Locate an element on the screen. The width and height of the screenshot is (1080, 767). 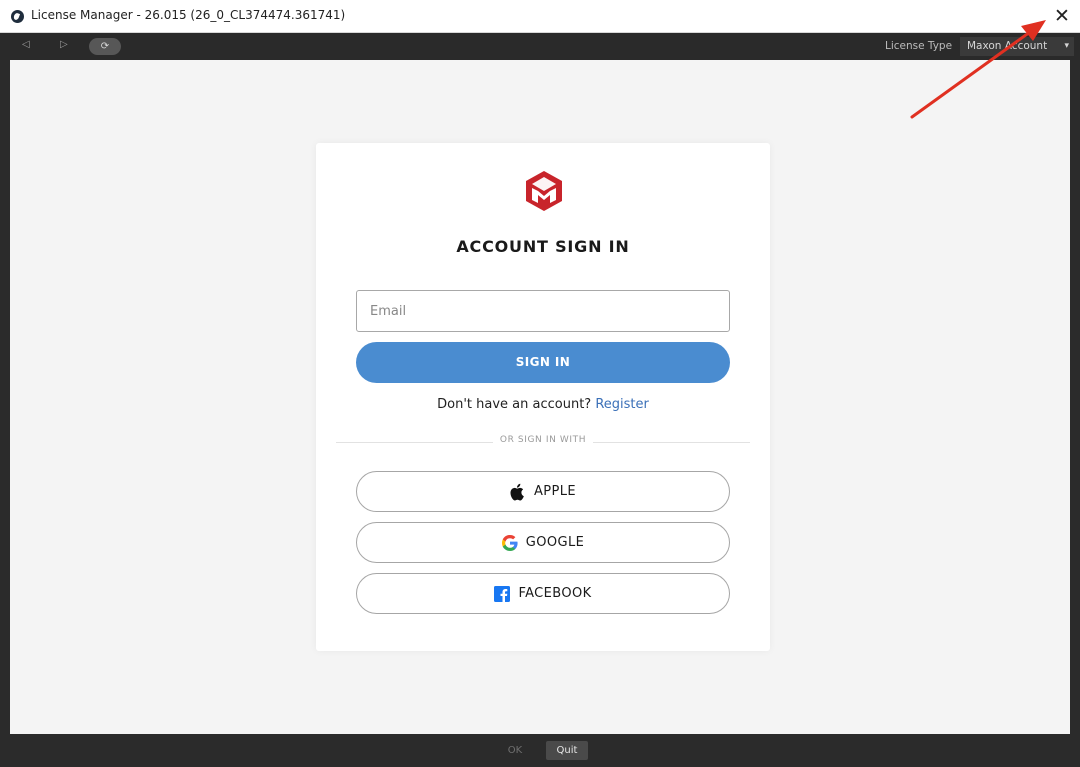
page-title: ACCOUNT SIGN IN is located at coordinates (543, 246).